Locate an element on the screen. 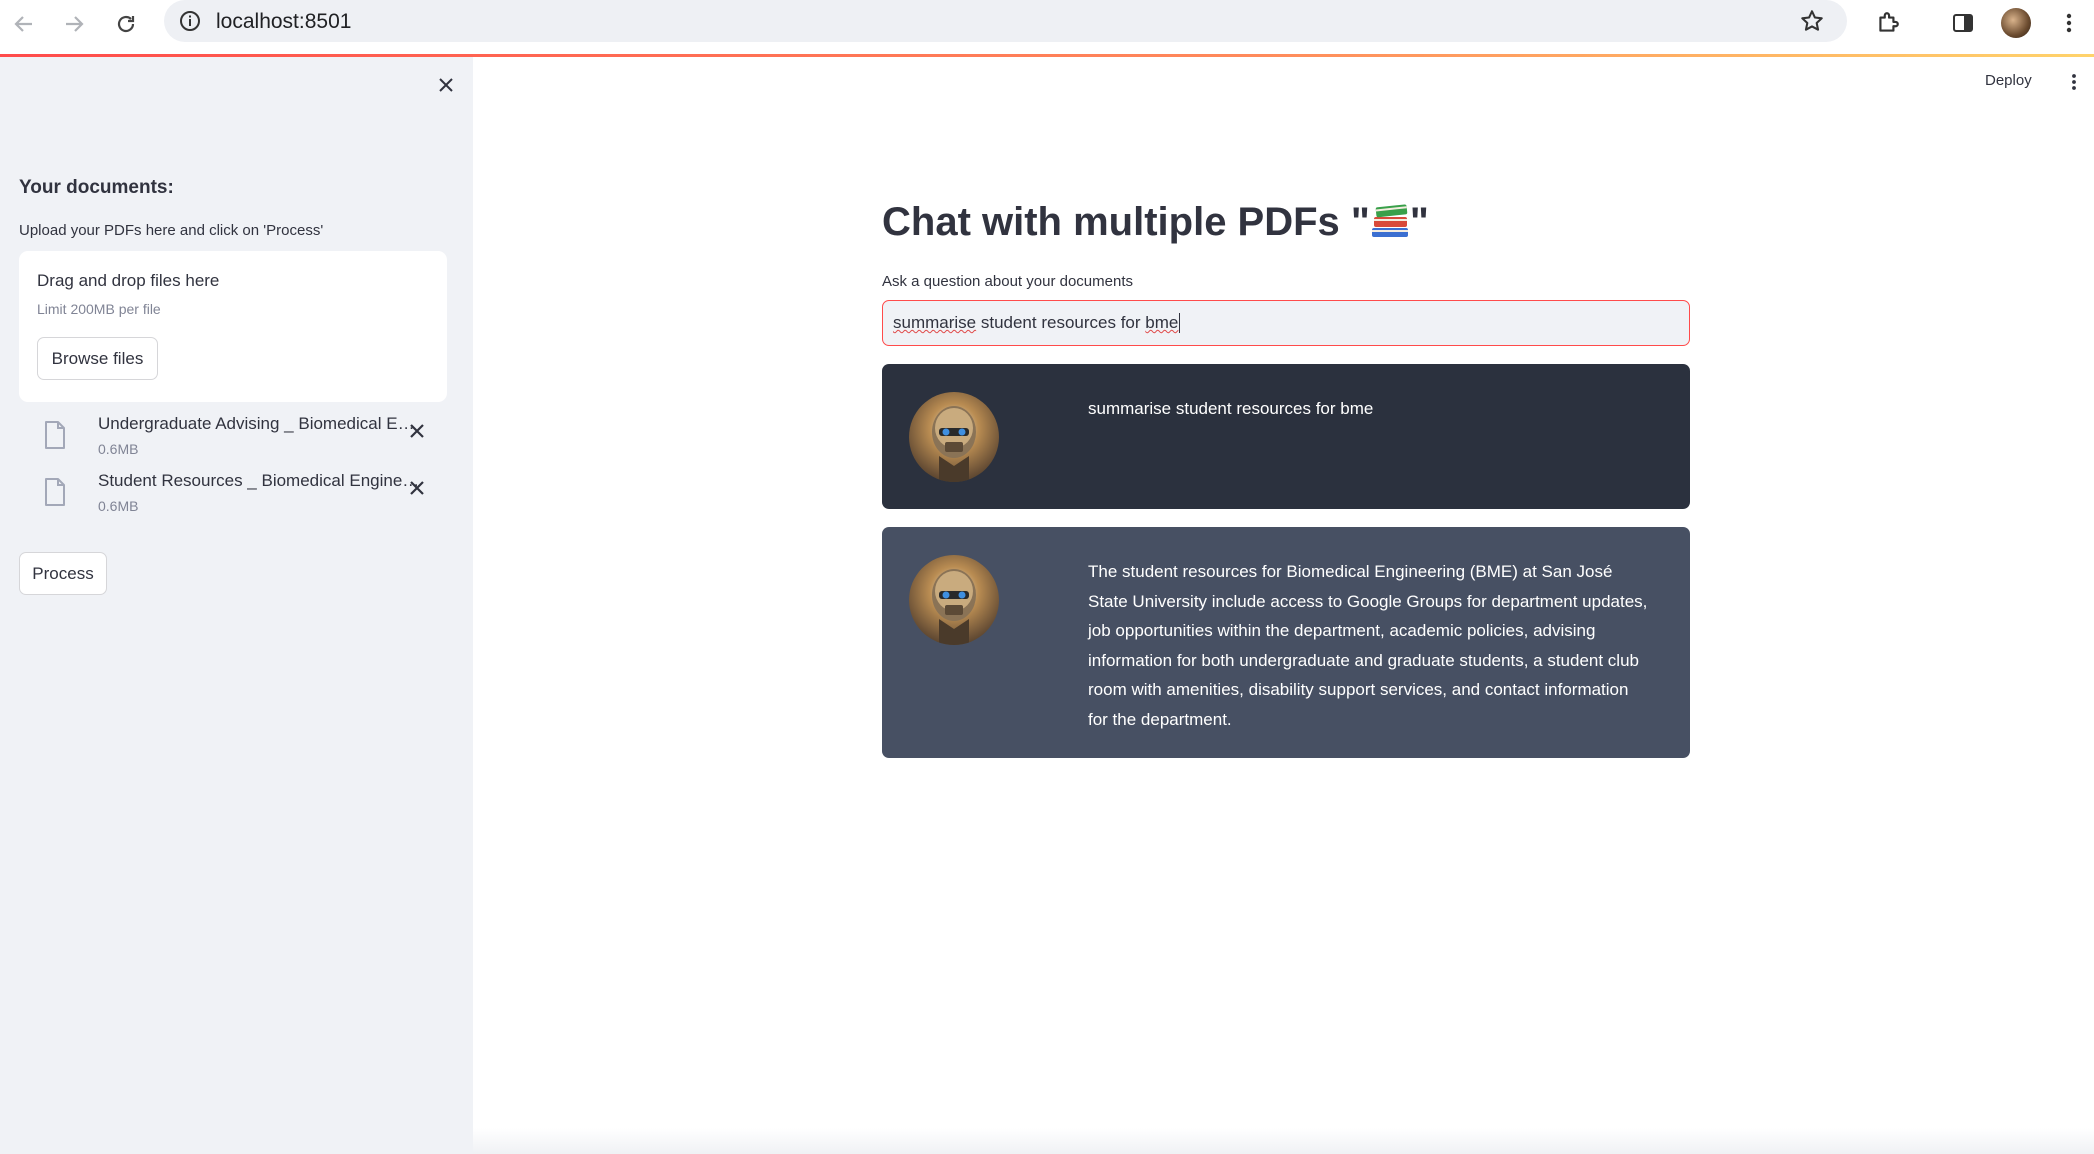 This screenshot has height=1154, width=2094. avatar is located at coordinates (2016, 23).